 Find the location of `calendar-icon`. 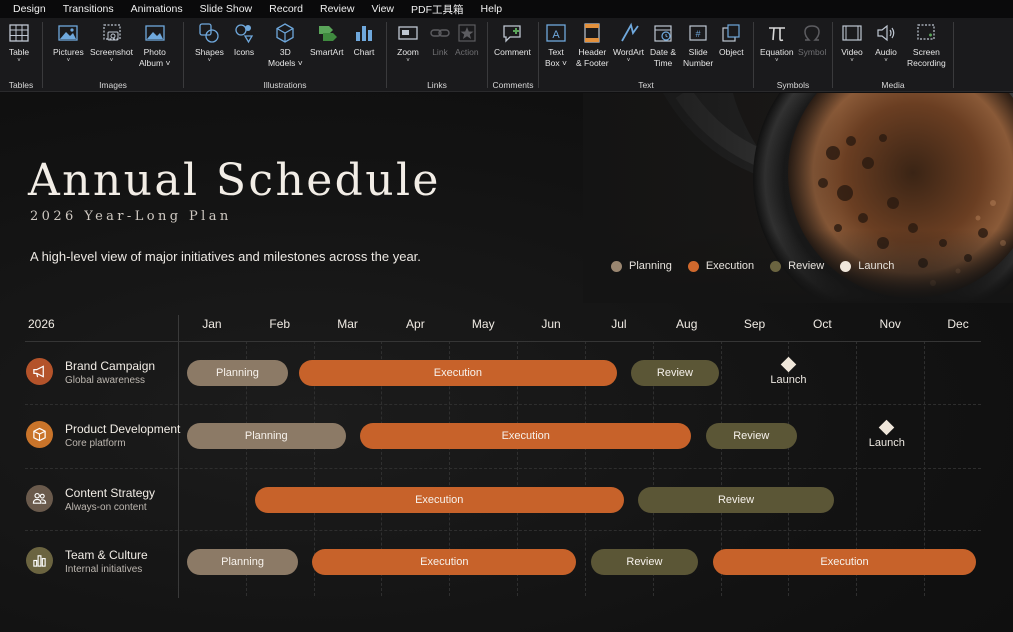

calendar-icon is located at coordinates (663, 33).